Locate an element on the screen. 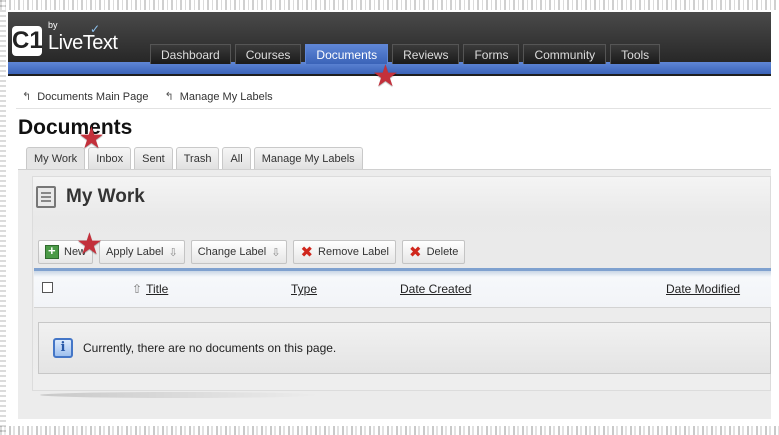 This screenshot has height=435, width=779. torn-edge-left is located at coordinates (3, 217).